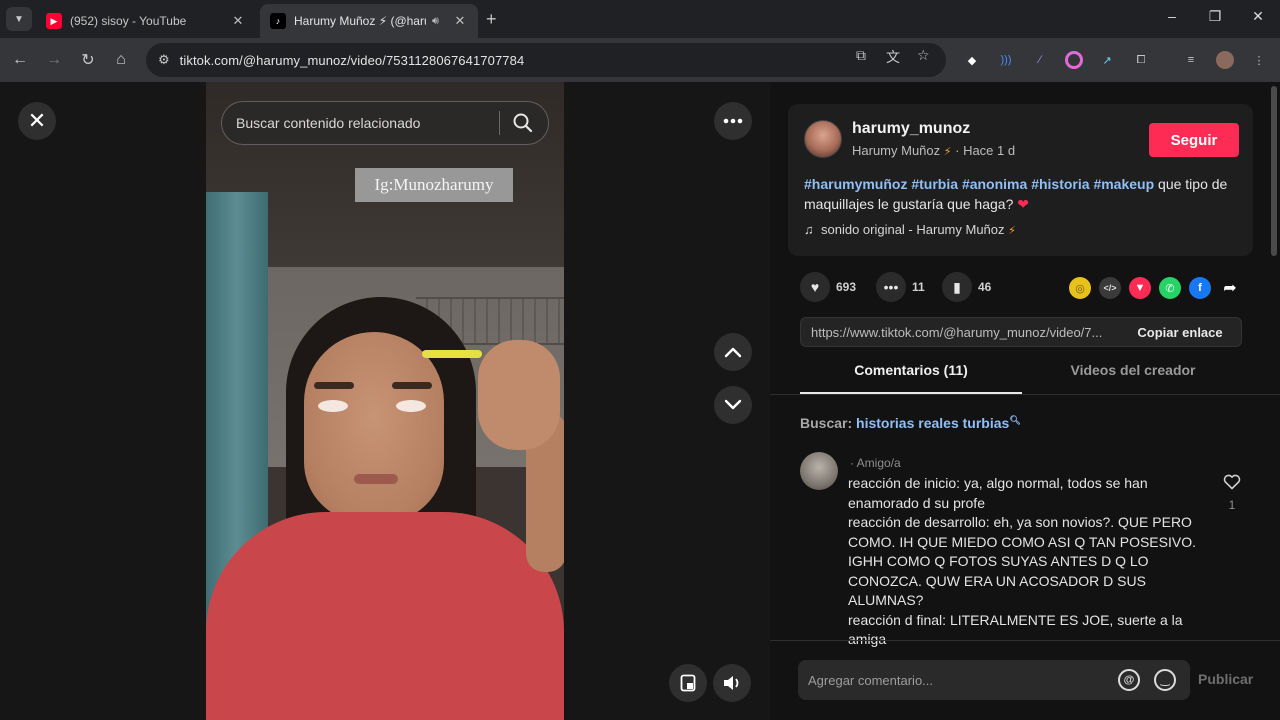 Image resolution: width=1280 pixels, height=720 pixels. Describe the element at coordinates (1191, 60) in the screenshot. I see `reading-list-icon: ≡` at that location.